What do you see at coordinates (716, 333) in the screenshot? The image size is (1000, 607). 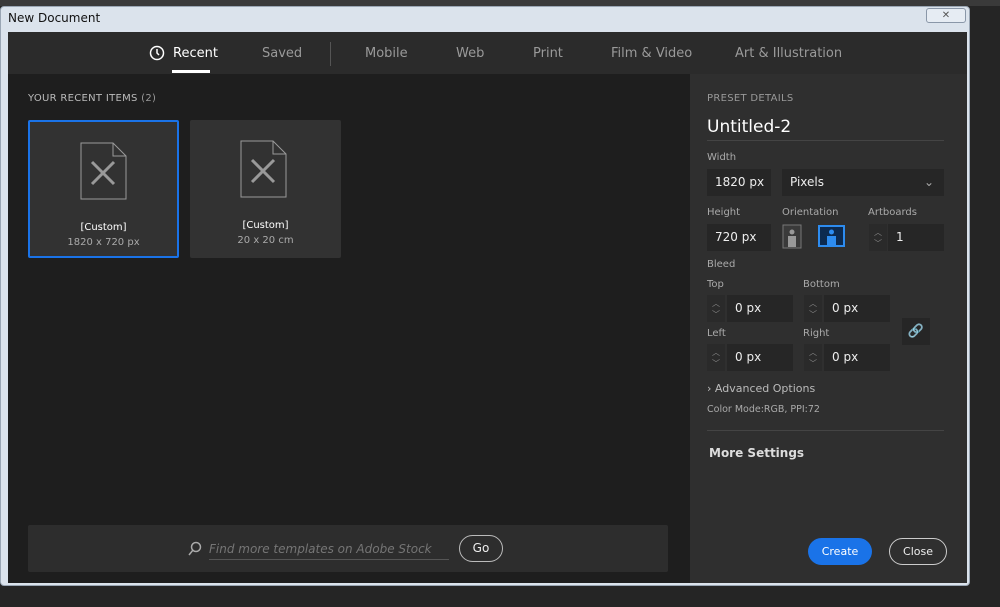 I see `left-label: Left` at bounding box center [716, 333].